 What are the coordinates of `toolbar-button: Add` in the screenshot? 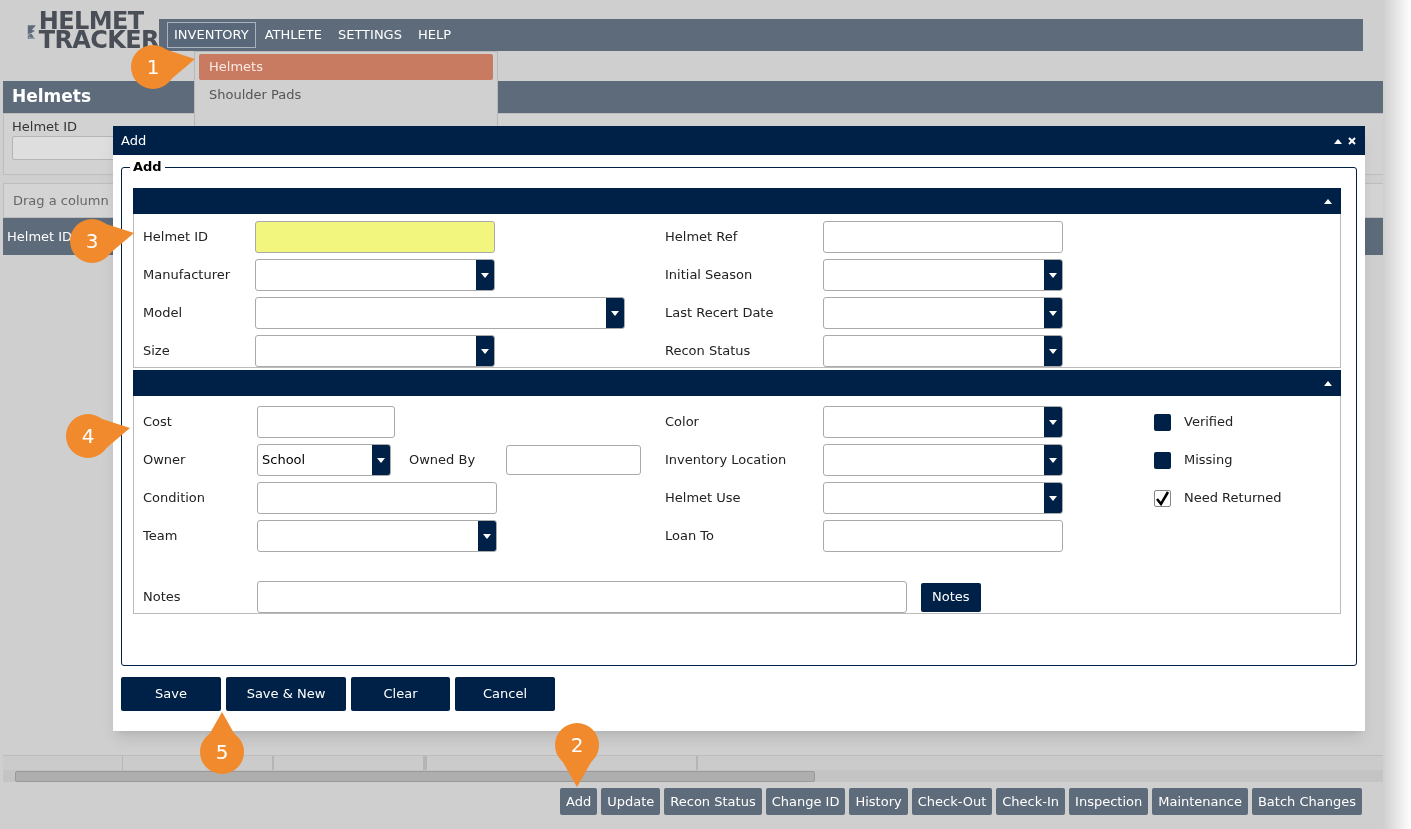 It's located at (579, 801).